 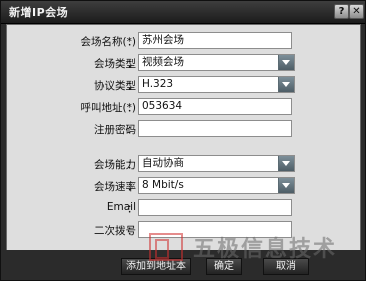 I want to click on site-capability-value: 自动协商, so click(x=163, y=163).